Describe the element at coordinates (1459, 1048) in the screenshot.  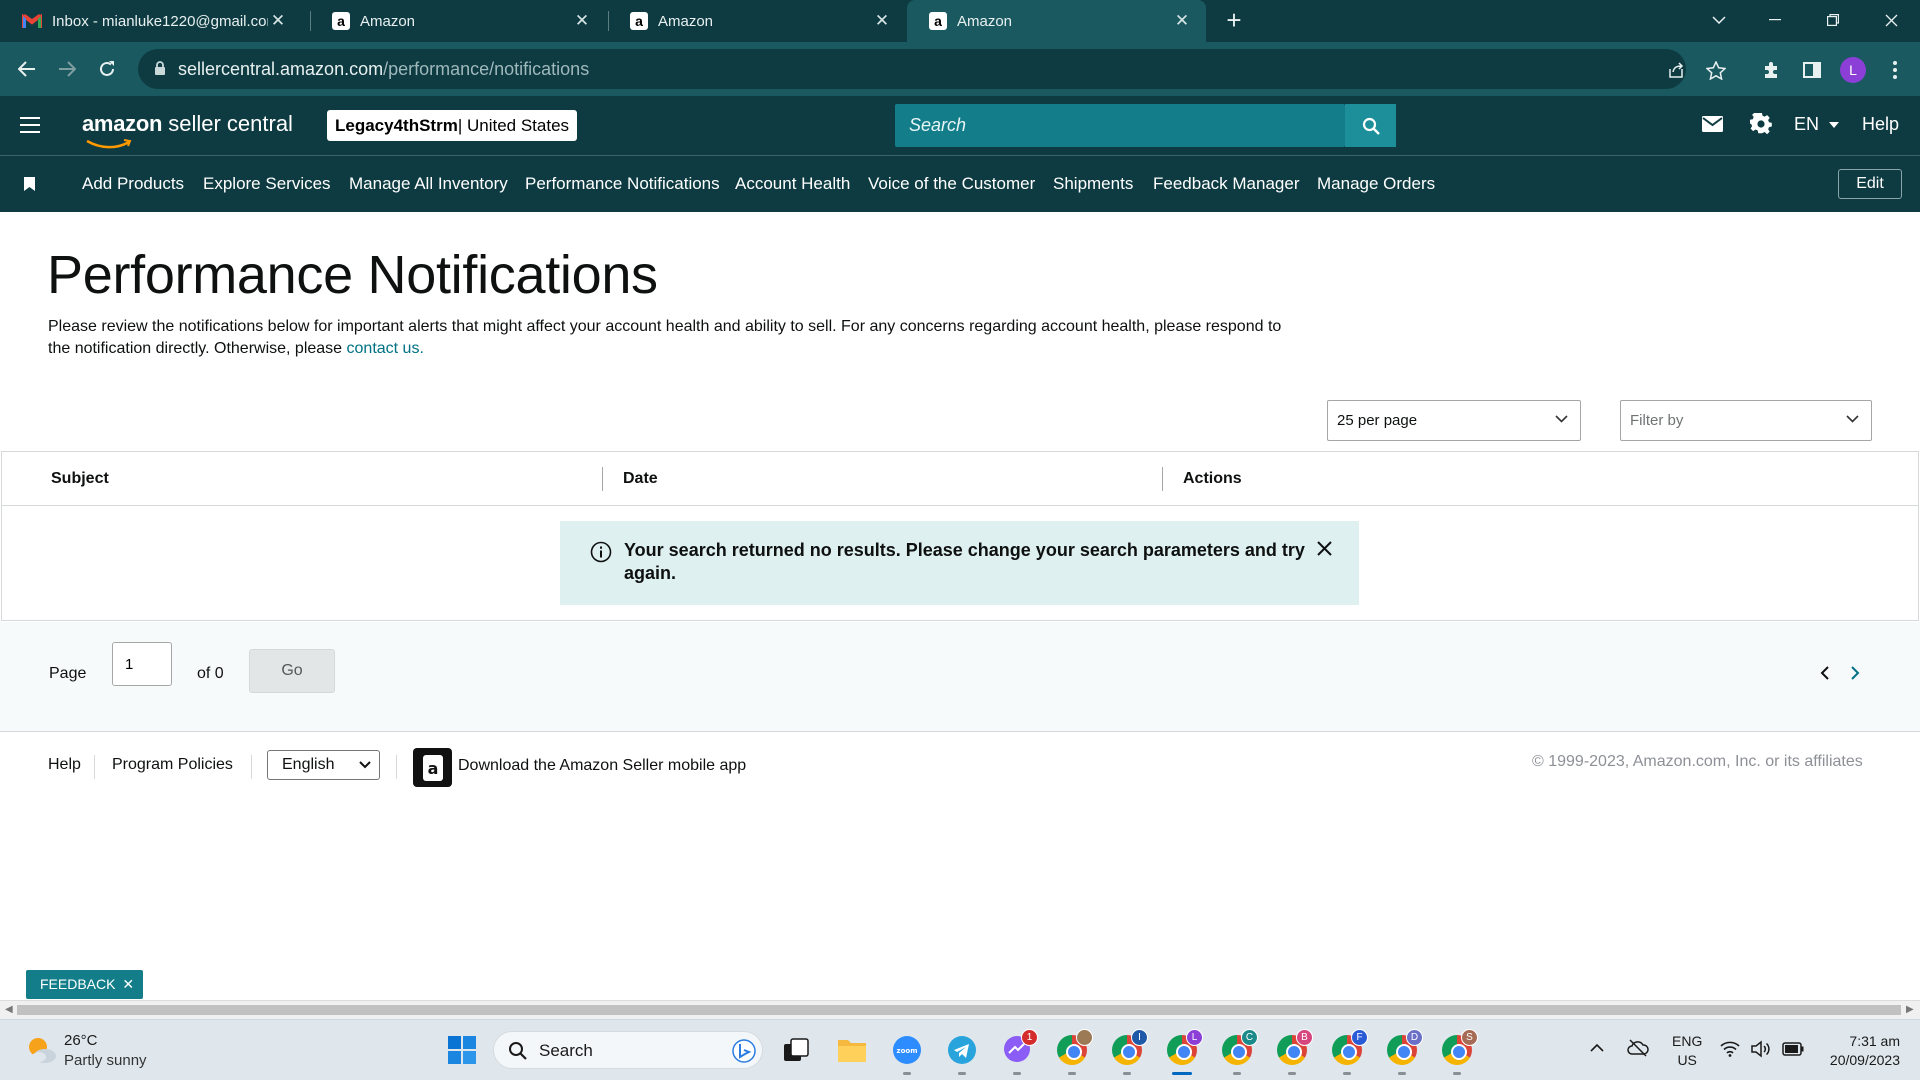
I see `chrome-profile-icon: S` at that location.